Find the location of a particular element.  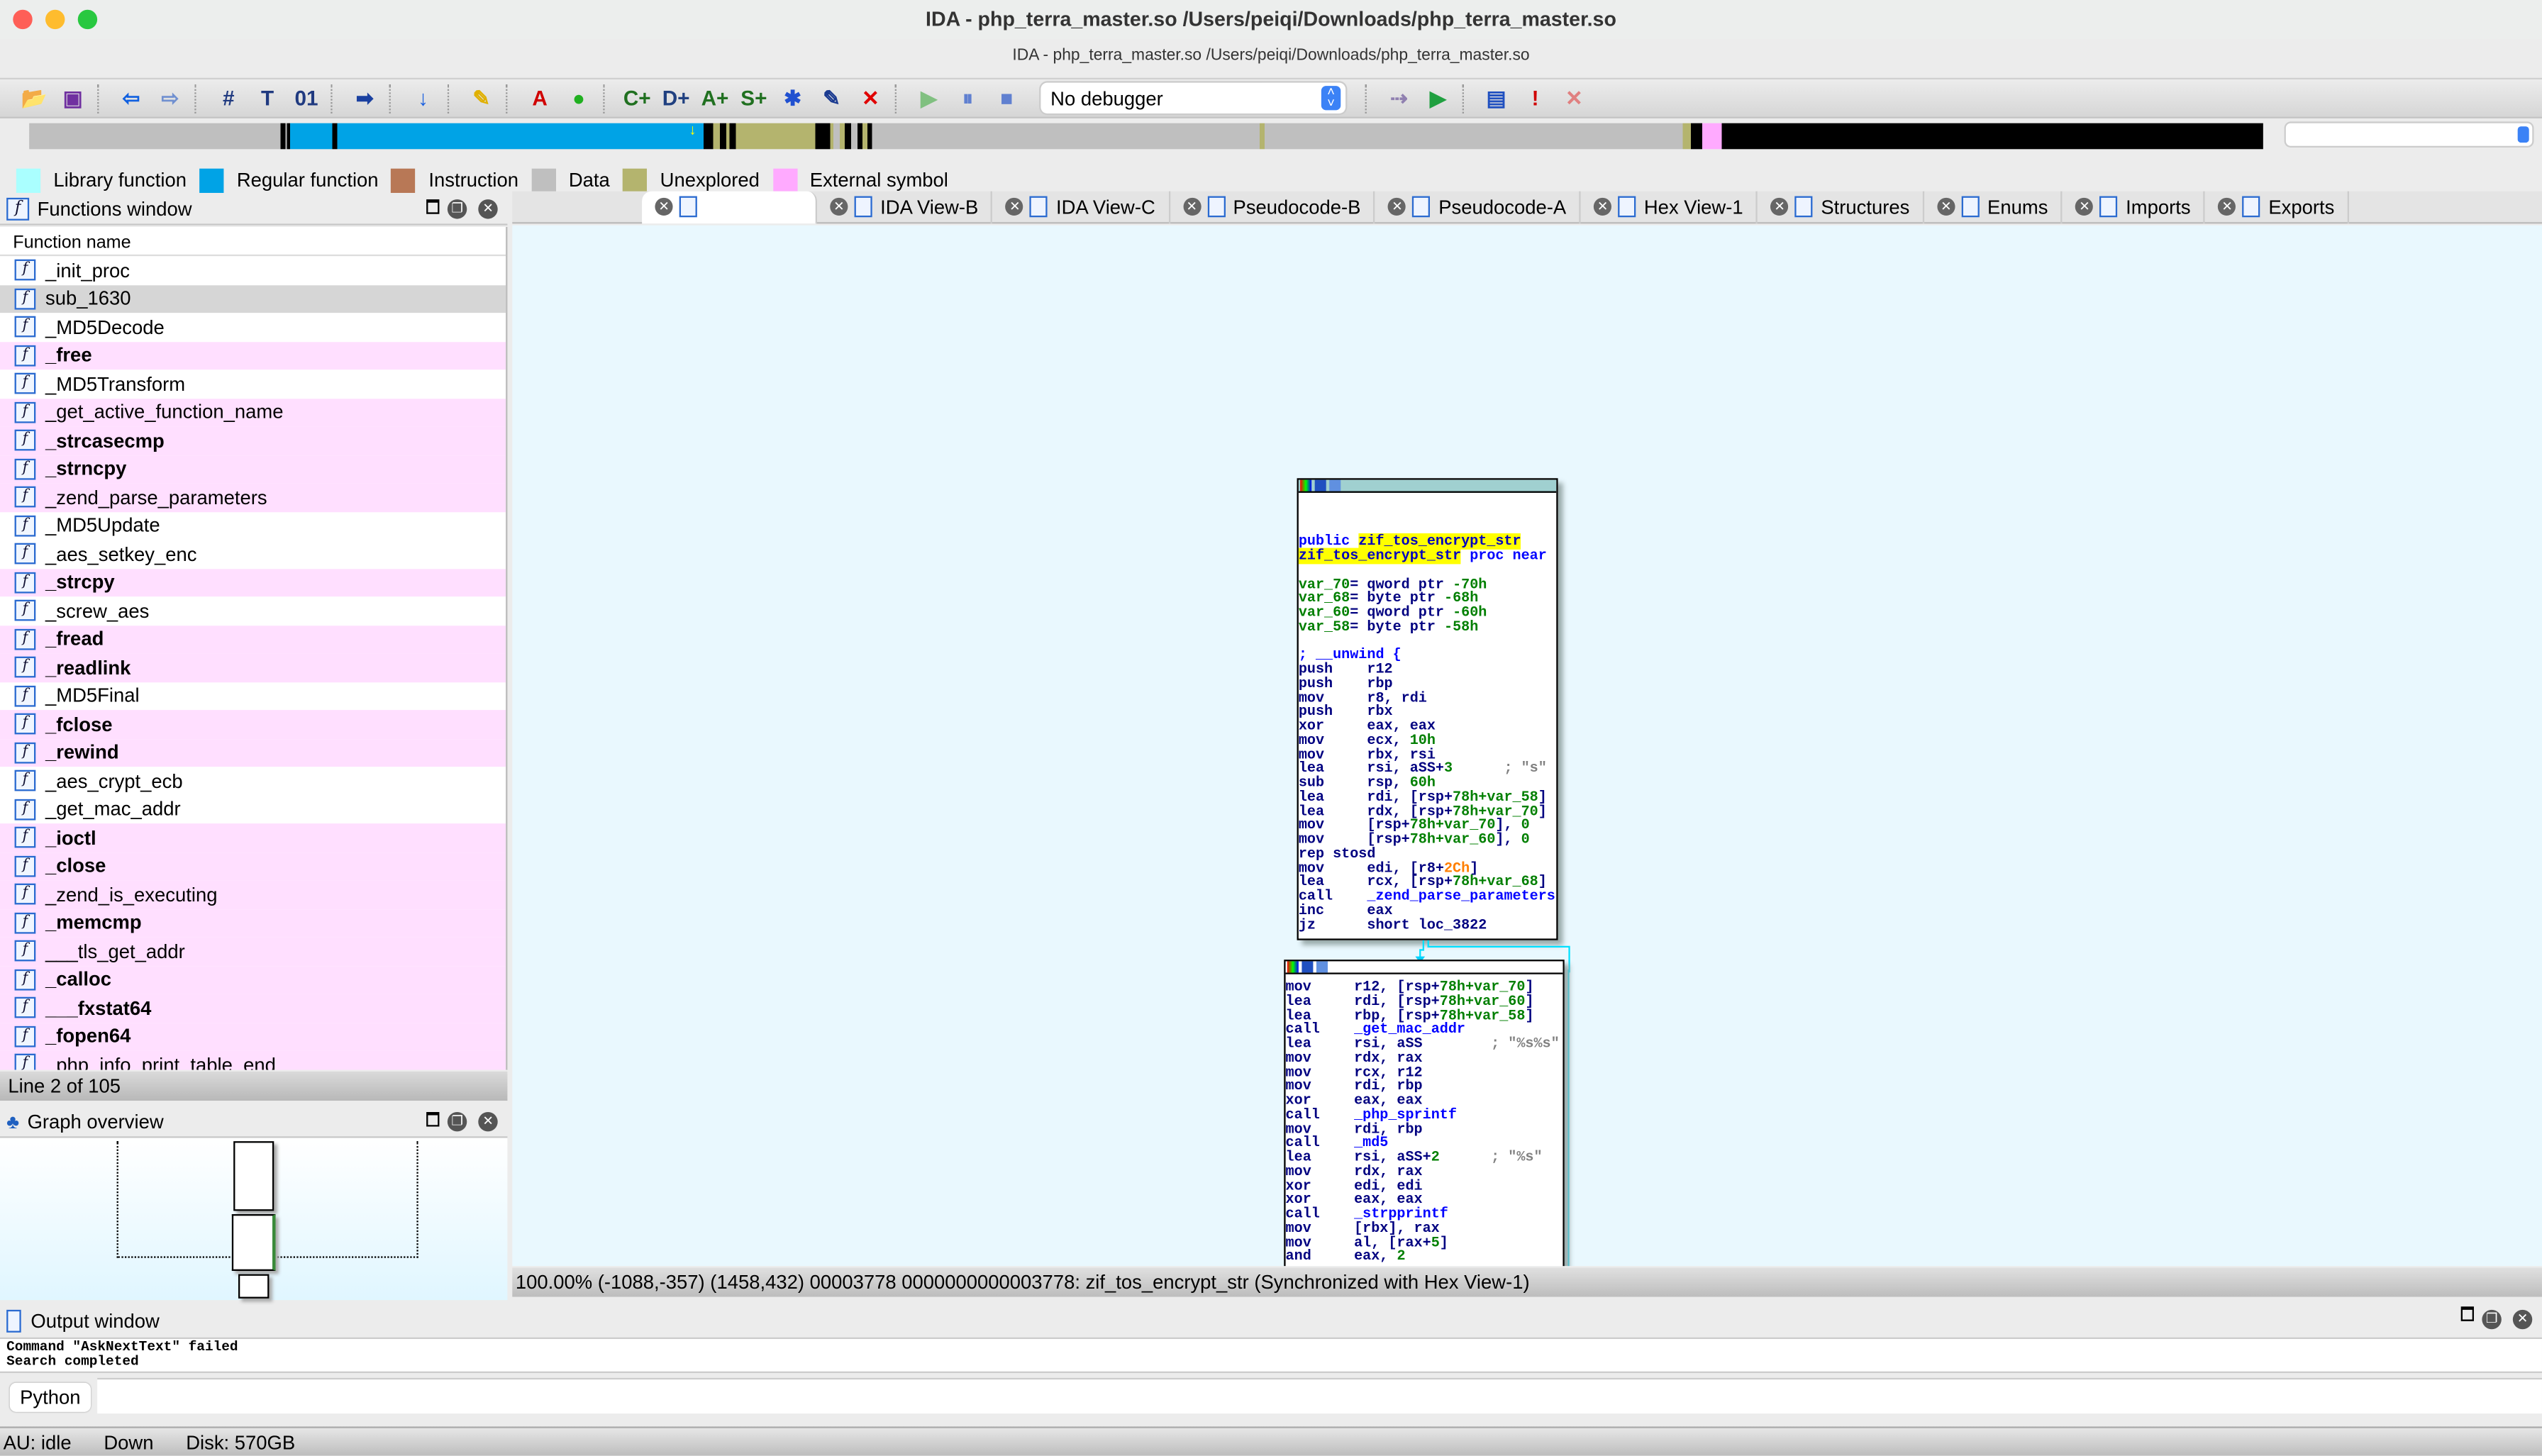

search-binary-button: 01 is located at coordinates (306, 98).